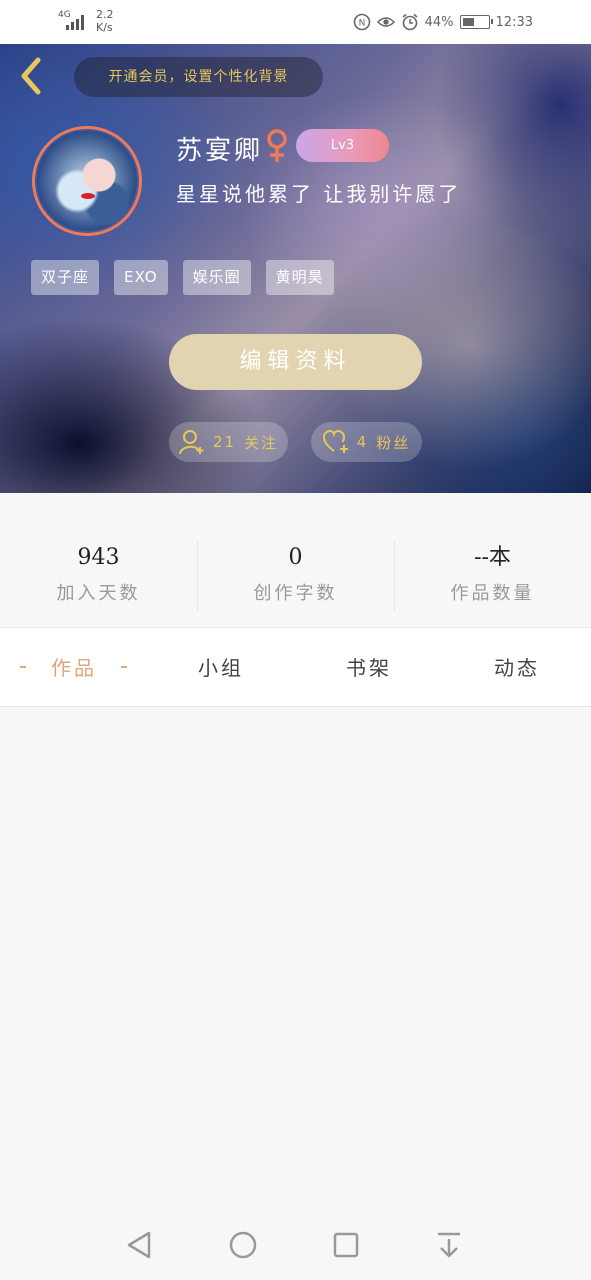  Describe the element at coordinates (277, 146) in the screenshot. I see `female-icon` at that location.